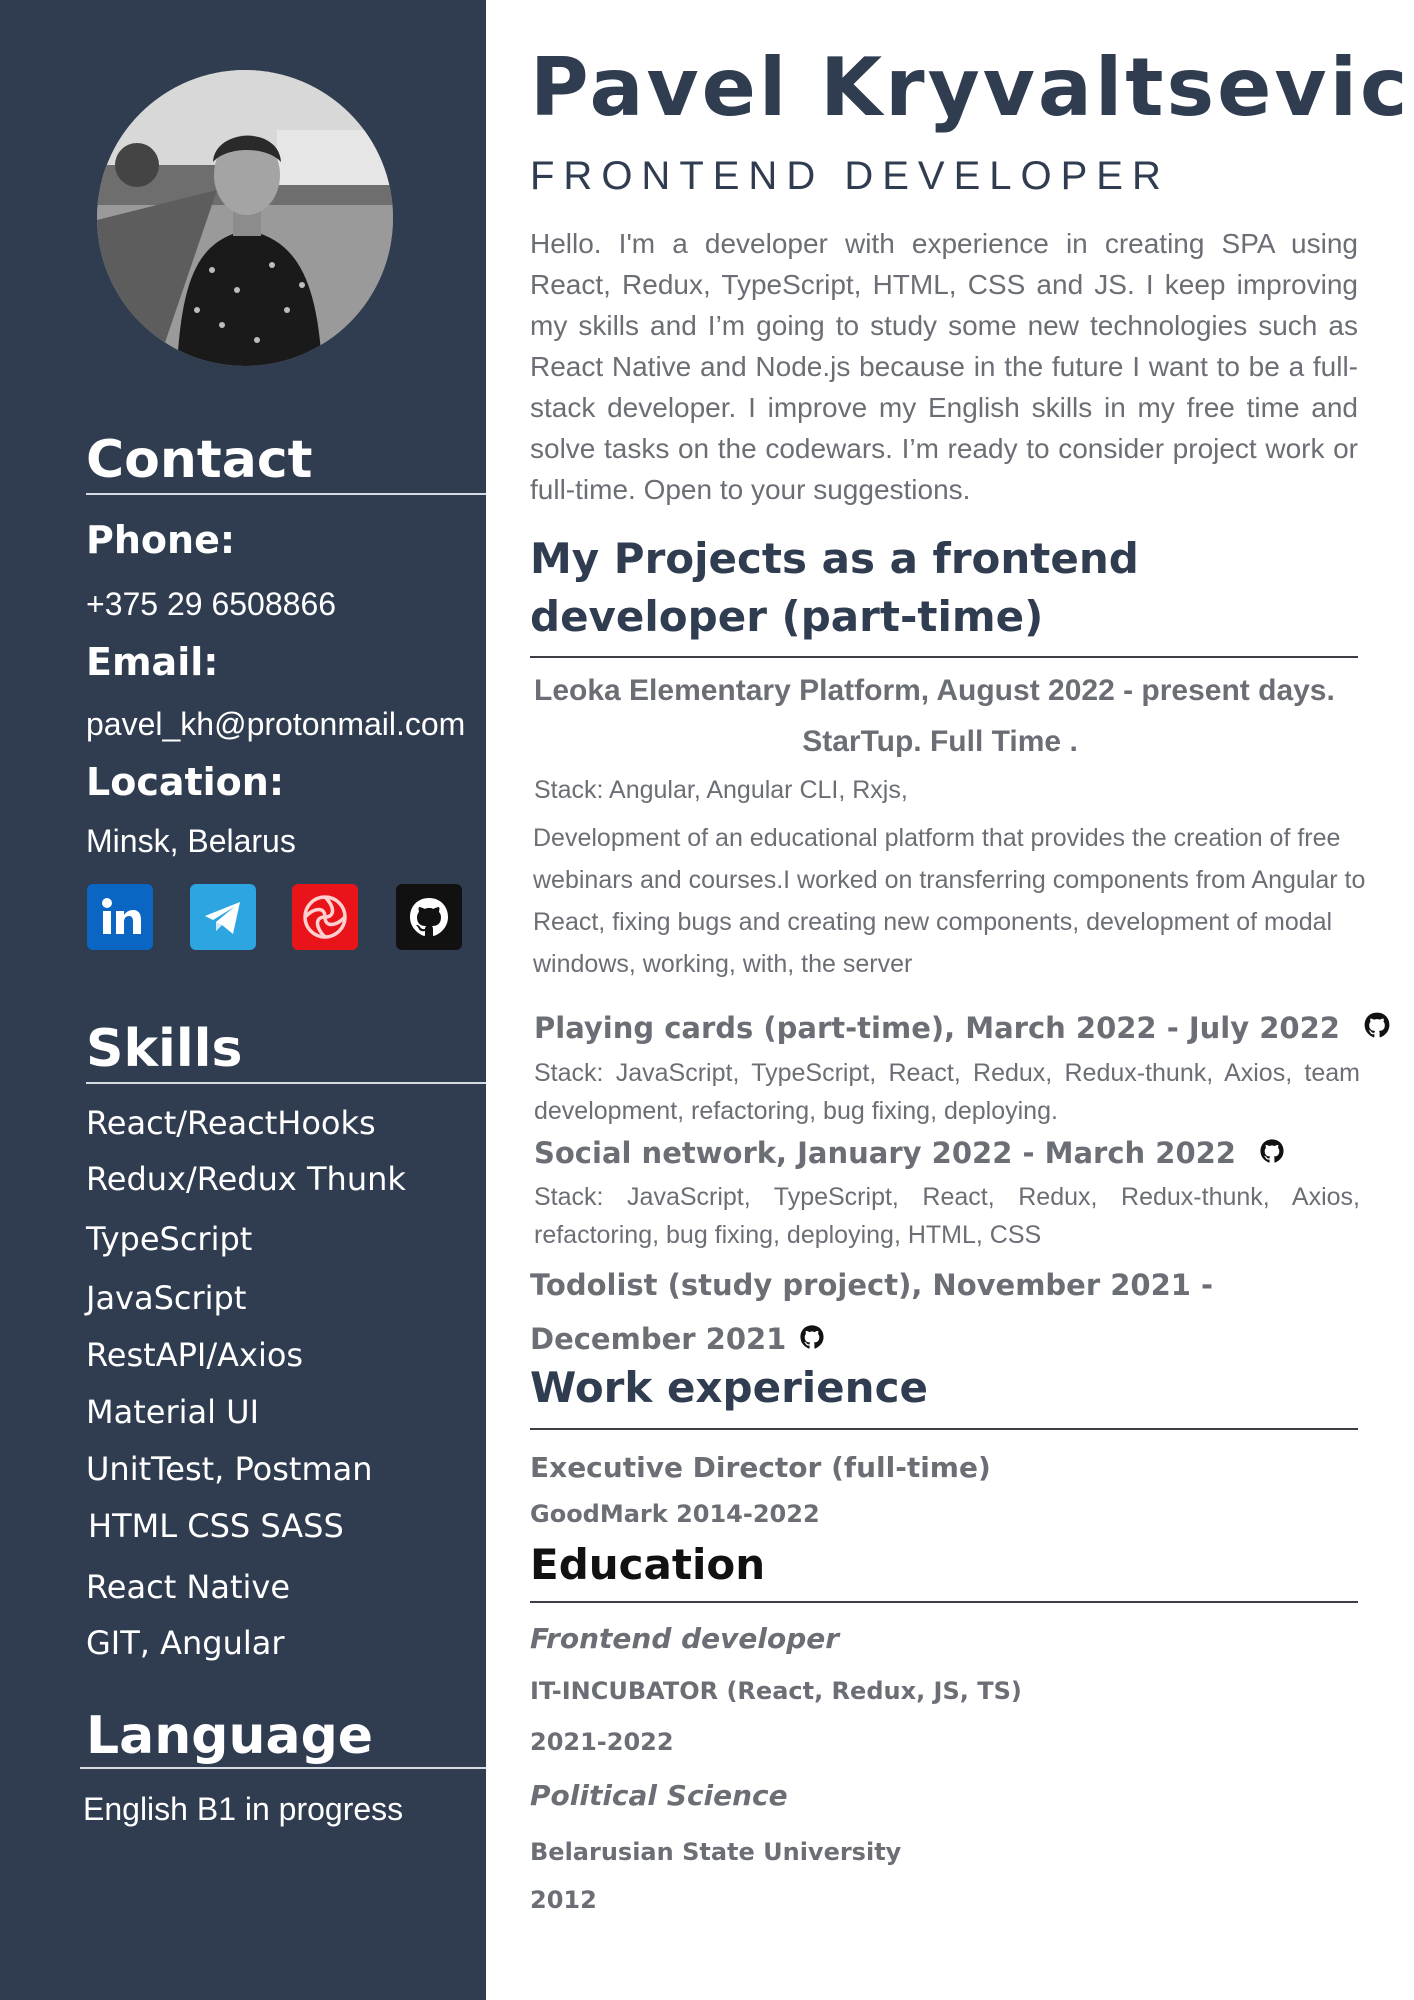 This screenshot has height=2000, width=1414. What do you see at coordinates (230, 1736) in the screenshot?
I see `language-heading: Language` at bounding box center [230, 1736].